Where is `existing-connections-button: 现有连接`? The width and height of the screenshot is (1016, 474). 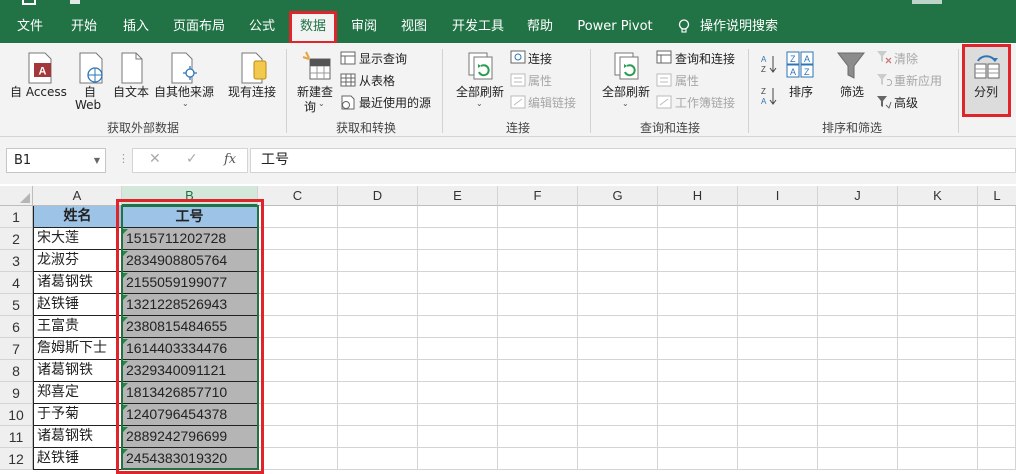
existing-connections-button: 现有连接 is located at coordinates (252, 91).